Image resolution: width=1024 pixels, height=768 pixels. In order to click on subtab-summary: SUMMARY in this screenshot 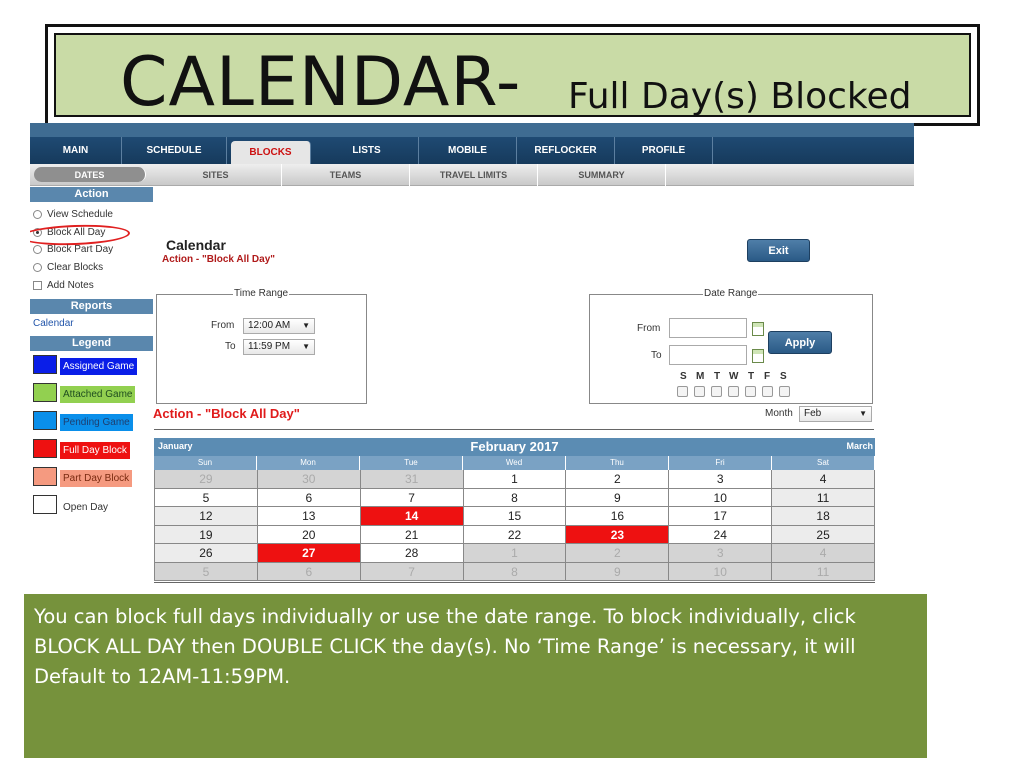, I will do `click(602, 175)`.